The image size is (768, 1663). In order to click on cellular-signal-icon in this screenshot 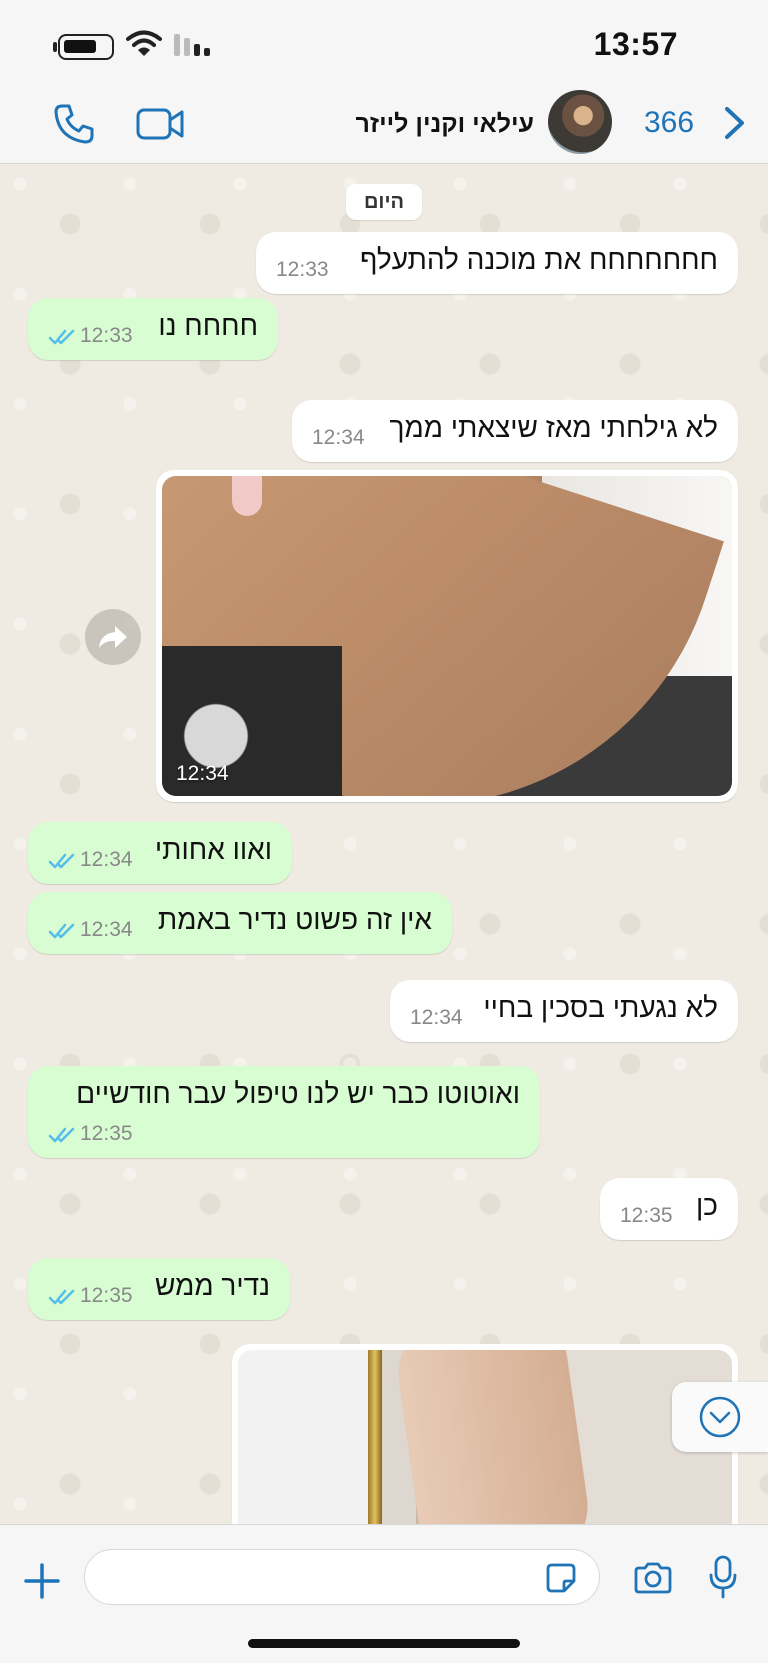, I will do `click(192, 45)`.